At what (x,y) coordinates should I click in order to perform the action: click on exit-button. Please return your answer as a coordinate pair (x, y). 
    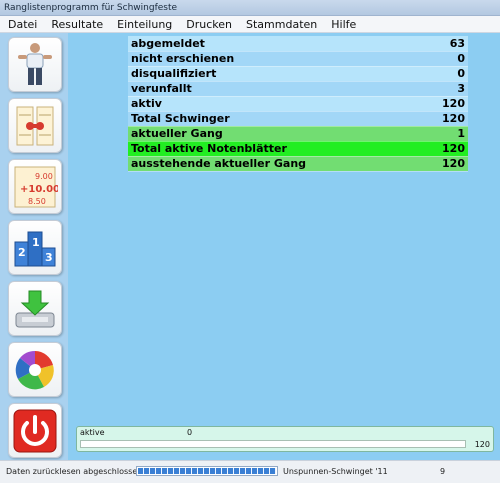
    Looking at the image, I should click on (35, 430).